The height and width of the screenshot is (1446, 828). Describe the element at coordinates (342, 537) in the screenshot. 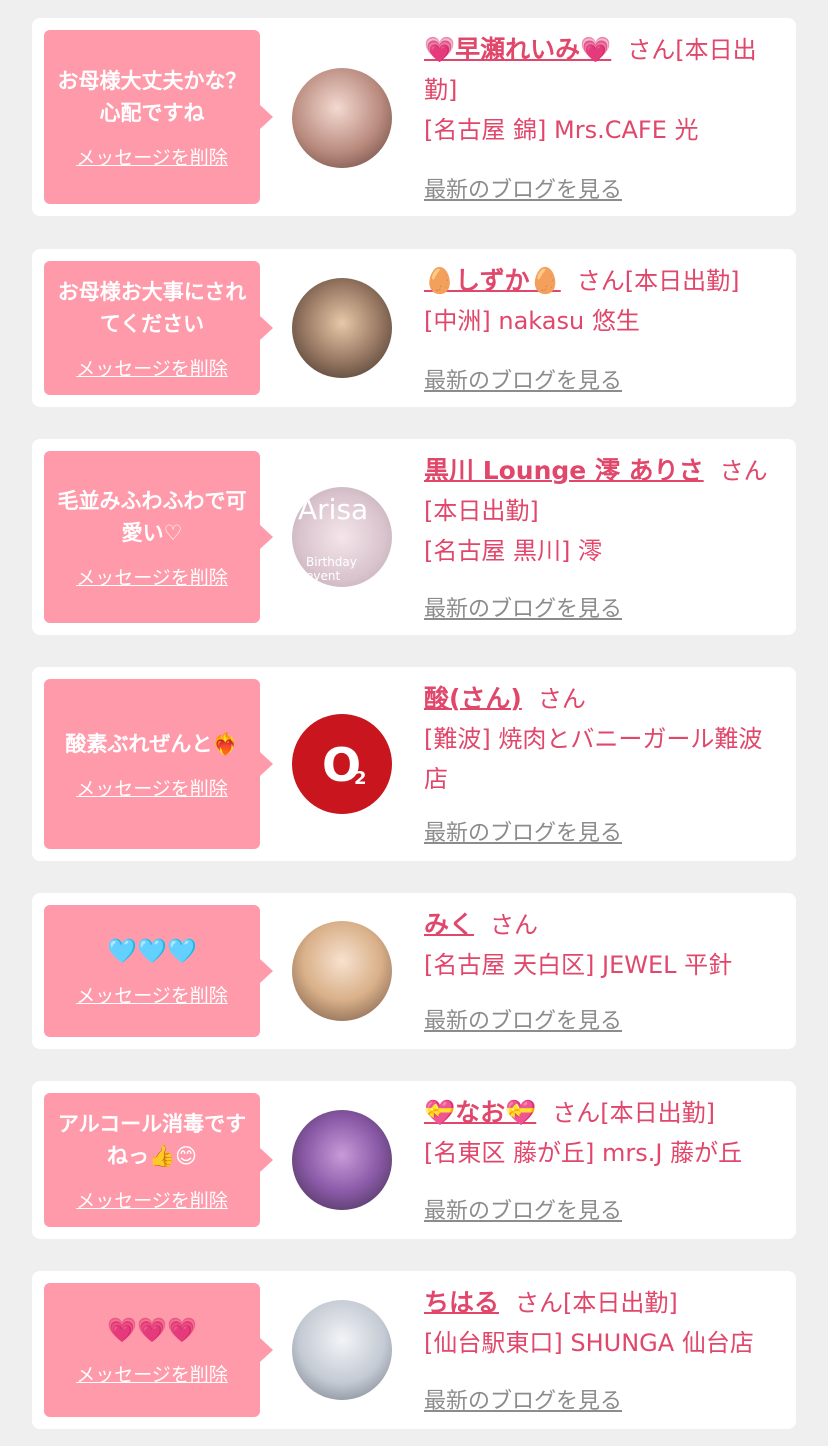

I see `avatar: Arisa Birthday event` at that location.